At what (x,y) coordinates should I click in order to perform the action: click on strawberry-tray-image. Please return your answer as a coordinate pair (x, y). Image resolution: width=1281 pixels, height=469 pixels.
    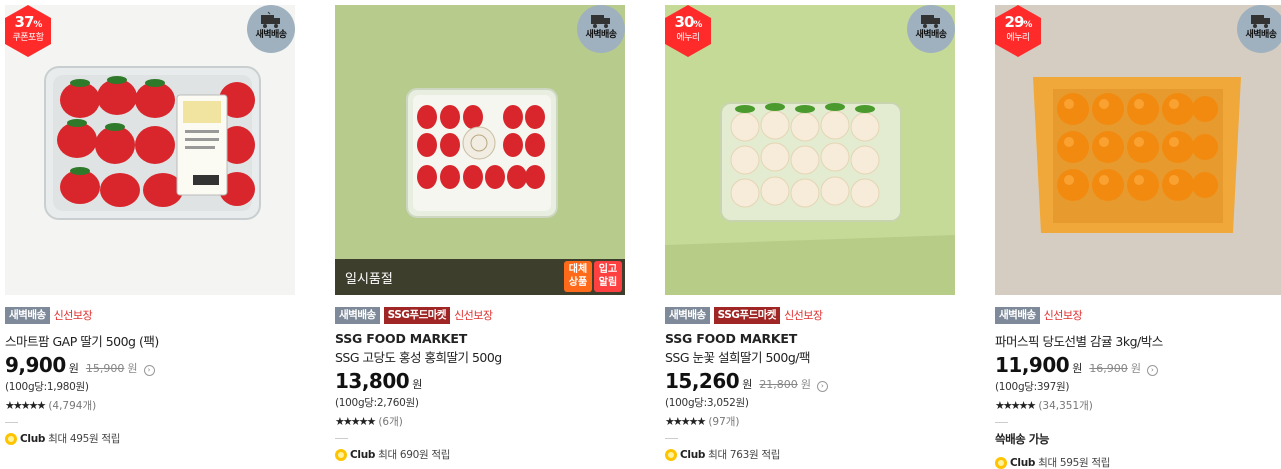
    Looking at the image, I should click on (480, 150).